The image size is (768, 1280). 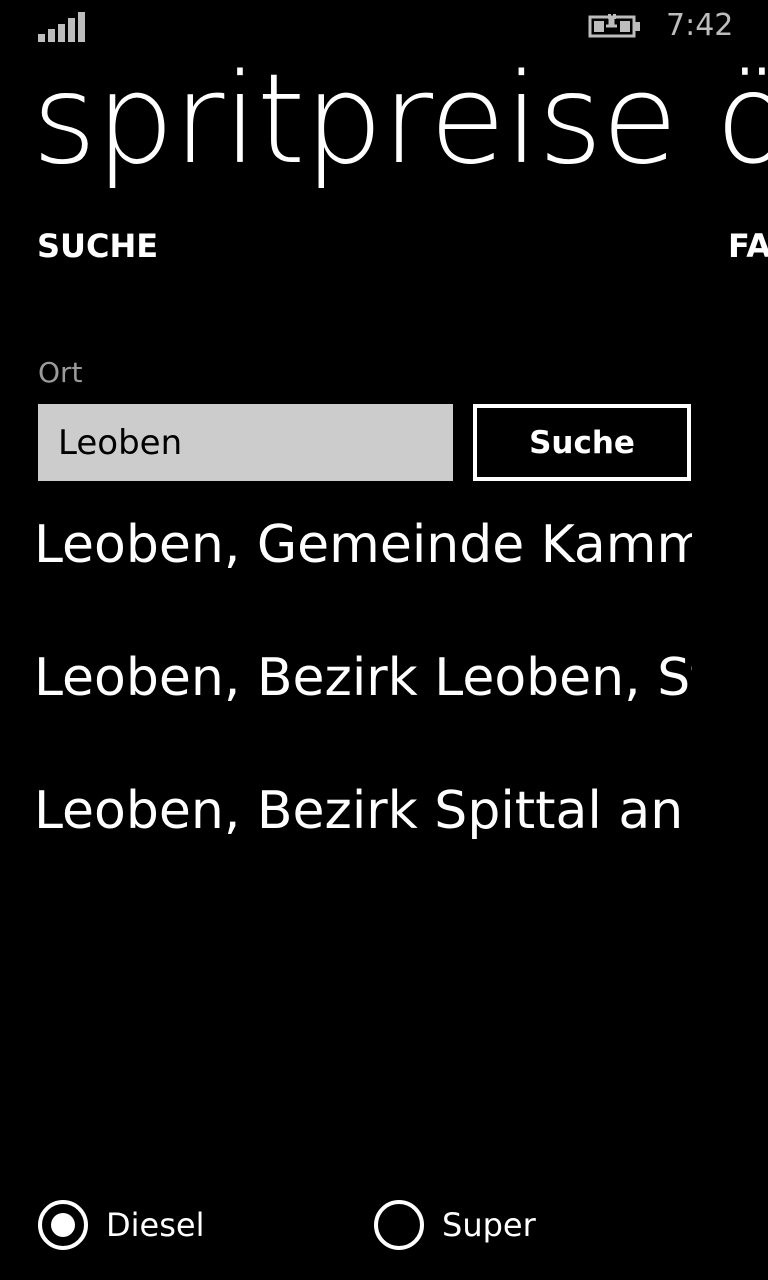 I want to click on pivot-tab-suche: SUCHE, so click(x=97, y=246).